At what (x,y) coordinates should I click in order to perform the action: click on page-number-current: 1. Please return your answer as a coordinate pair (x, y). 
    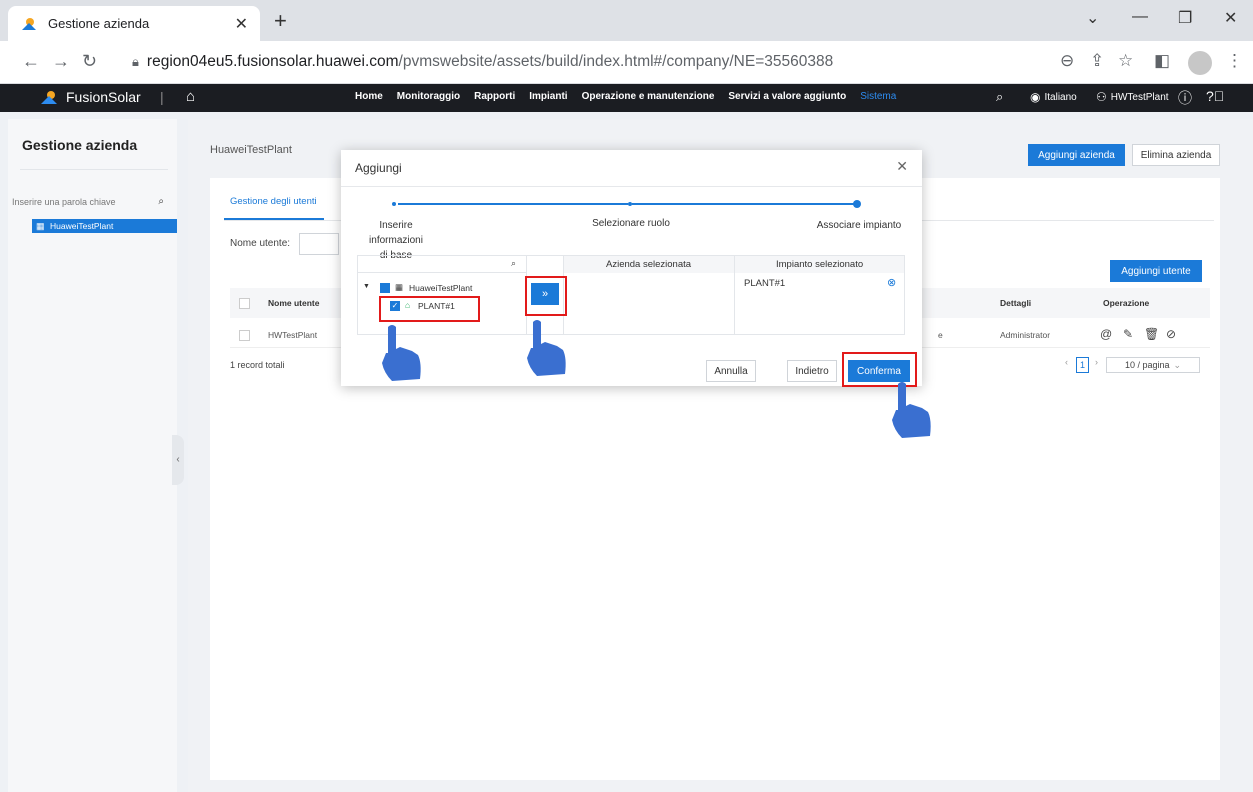
    Looking at the image, I should click on (1082, 365).